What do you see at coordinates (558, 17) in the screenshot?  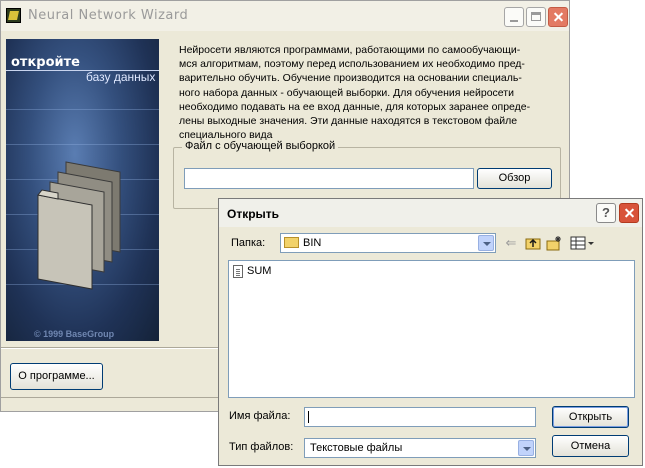 I see `close-button` at bounding box center [558, 17].